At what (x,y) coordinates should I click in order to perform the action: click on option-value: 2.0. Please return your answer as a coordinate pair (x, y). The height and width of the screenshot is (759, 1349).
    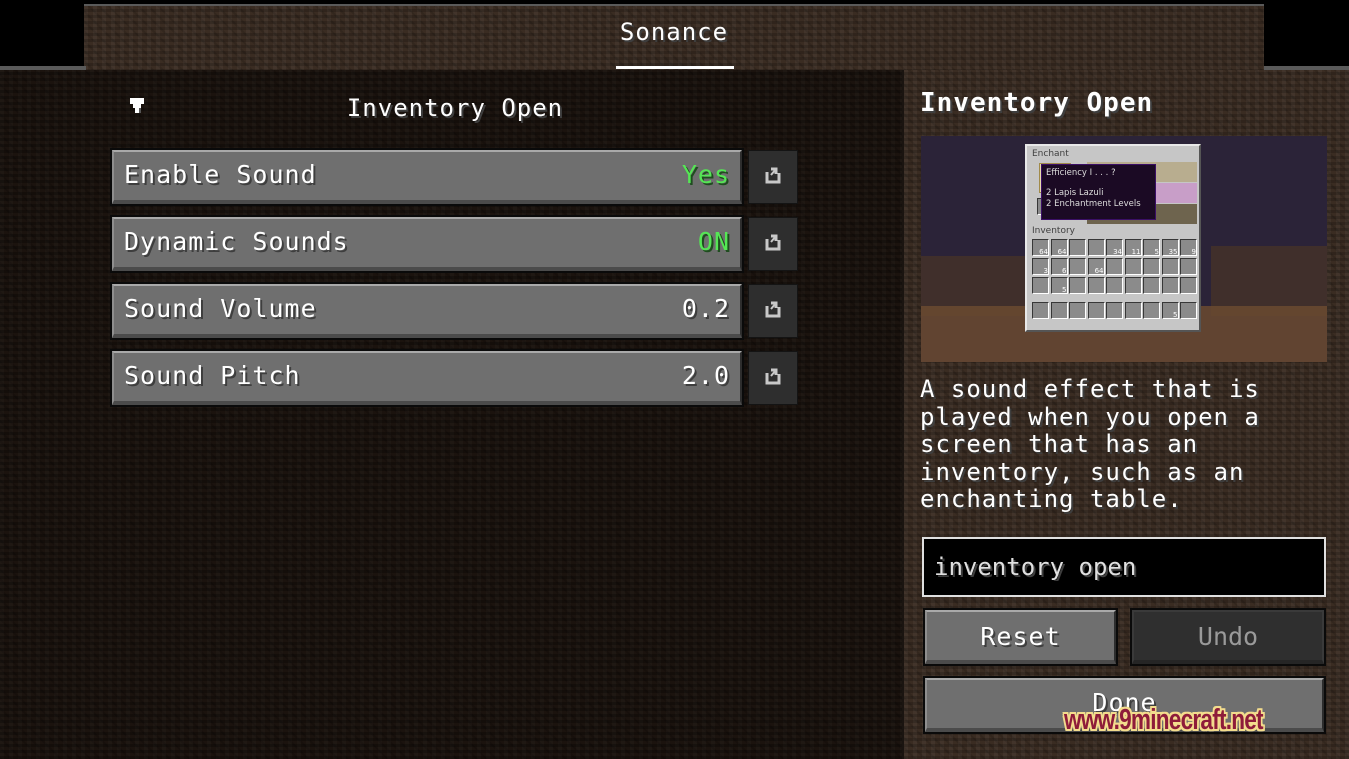
    Looking at the image, I should click on (705, 375).